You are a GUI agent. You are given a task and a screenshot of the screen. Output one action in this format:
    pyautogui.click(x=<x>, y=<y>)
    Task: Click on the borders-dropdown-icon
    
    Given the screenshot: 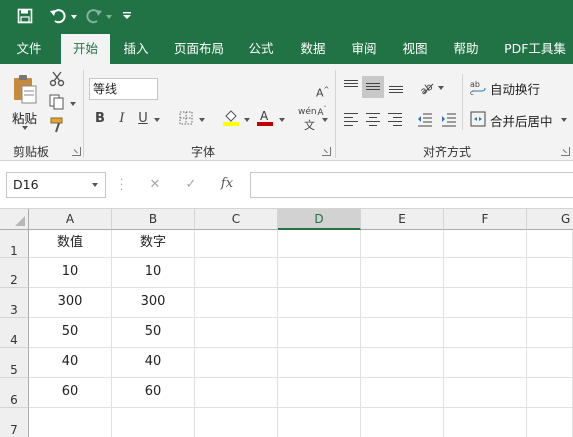 What is the action you would take?
    pyautogui.click(x=202, y=120)
    